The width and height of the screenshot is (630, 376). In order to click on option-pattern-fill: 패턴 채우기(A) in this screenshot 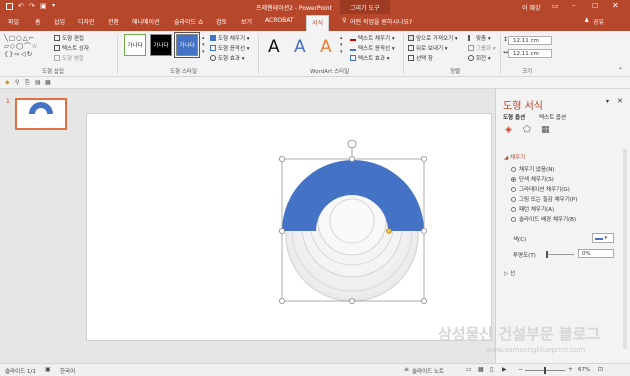, I will do `click(532, 209)`.